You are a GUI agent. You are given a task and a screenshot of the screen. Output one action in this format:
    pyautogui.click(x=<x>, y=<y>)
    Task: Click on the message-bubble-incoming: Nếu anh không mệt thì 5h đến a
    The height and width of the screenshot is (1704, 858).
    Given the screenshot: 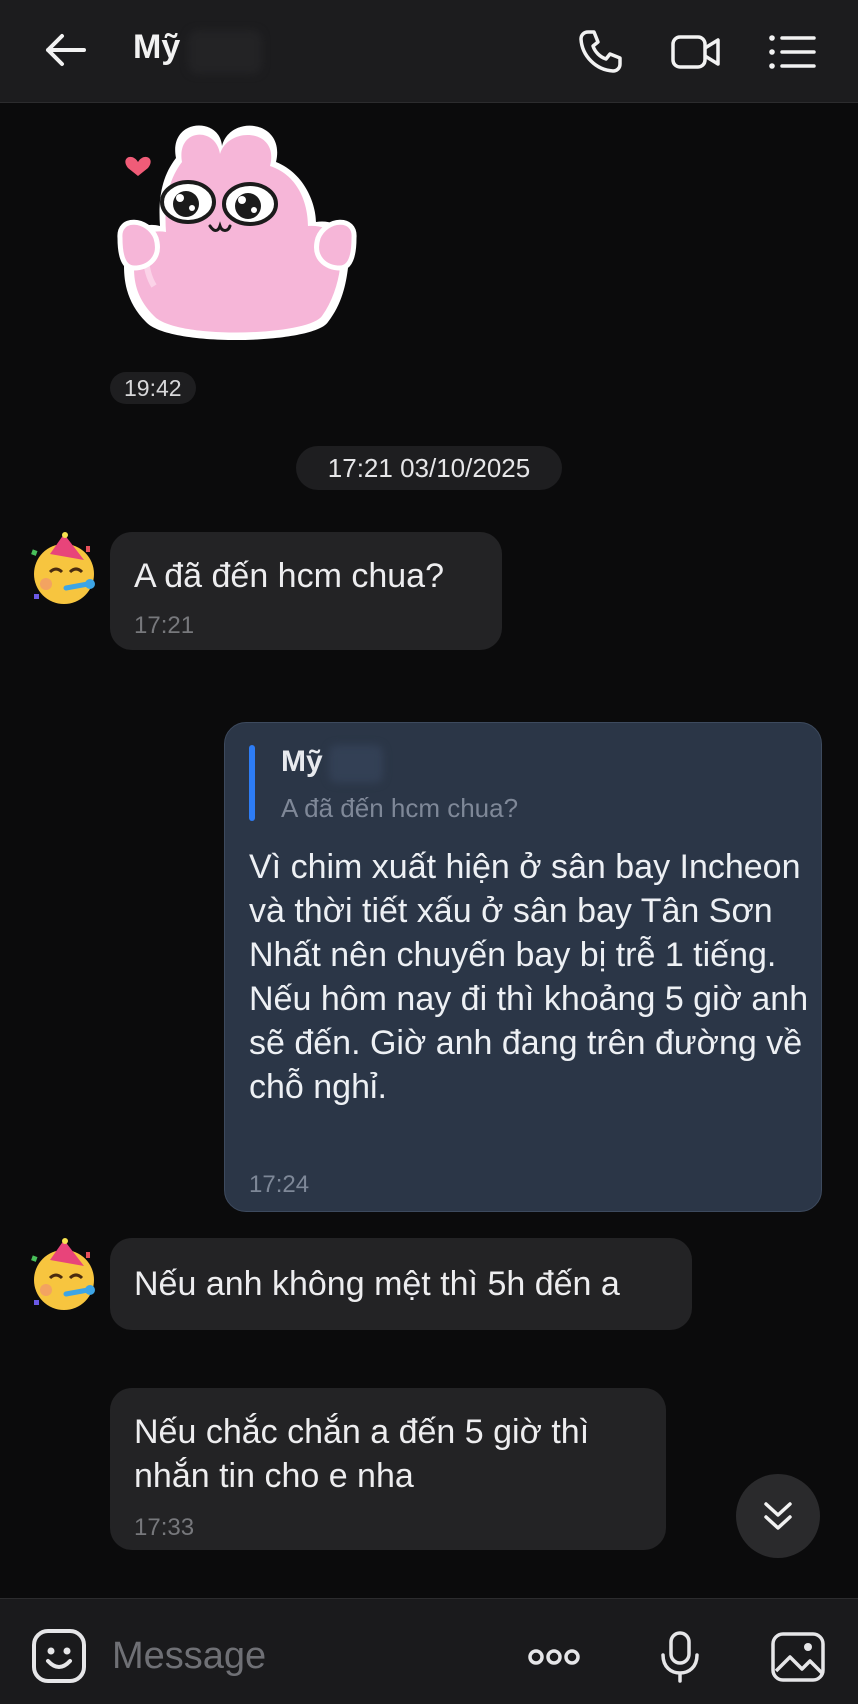 What is the action you would take?
    pyautogui.click(x=401, y=1284)
    